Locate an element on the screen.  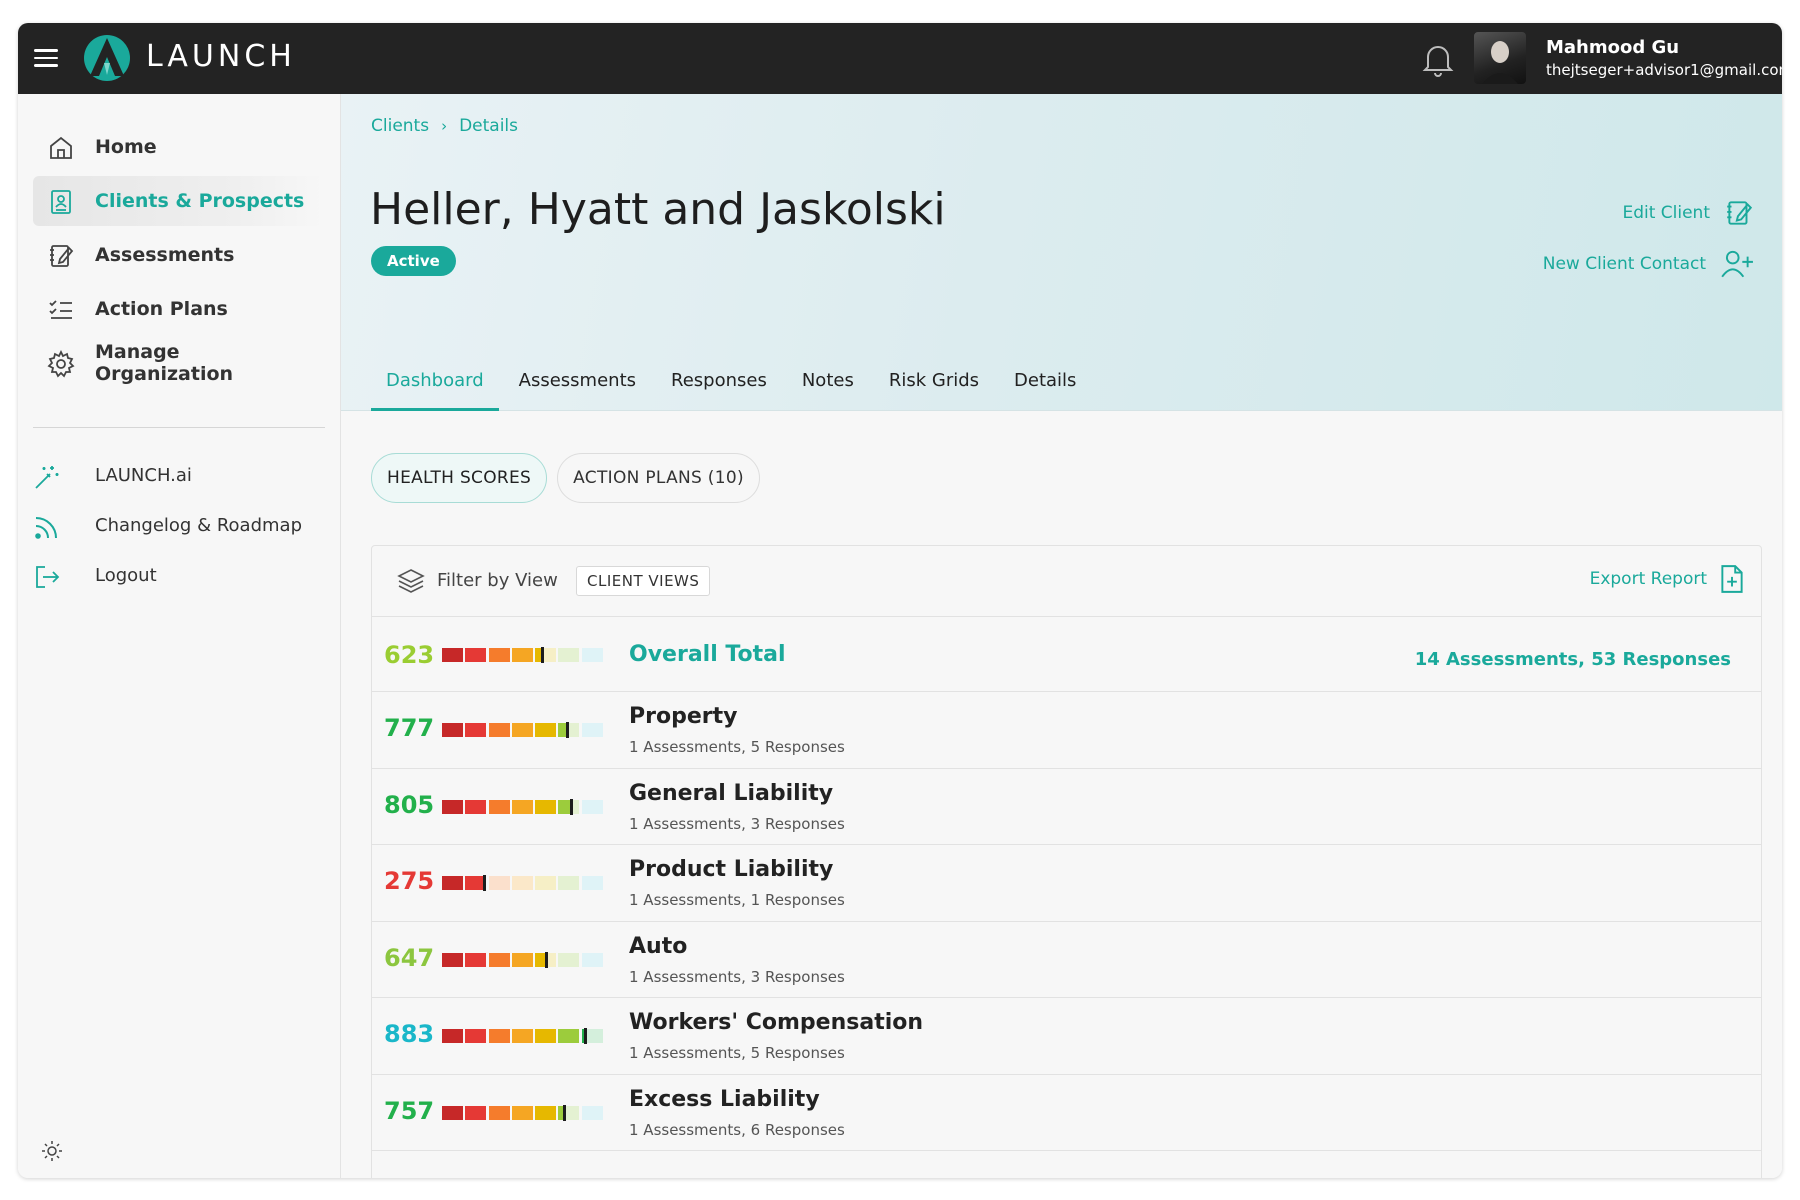
sidebar-item-logout: Logout is located at coordinates (178, 576).